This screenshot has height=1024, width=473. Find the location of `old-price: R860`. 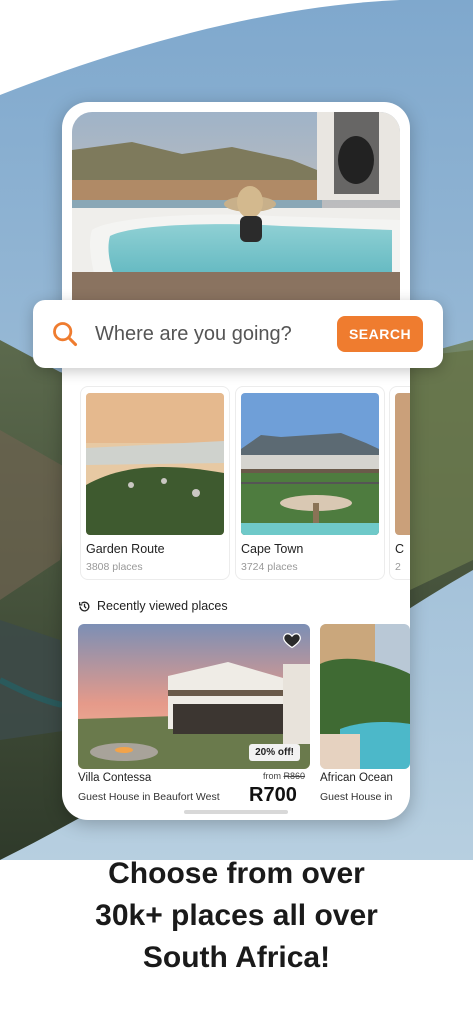

old-price: R860 is located at coordinates (294, 776).